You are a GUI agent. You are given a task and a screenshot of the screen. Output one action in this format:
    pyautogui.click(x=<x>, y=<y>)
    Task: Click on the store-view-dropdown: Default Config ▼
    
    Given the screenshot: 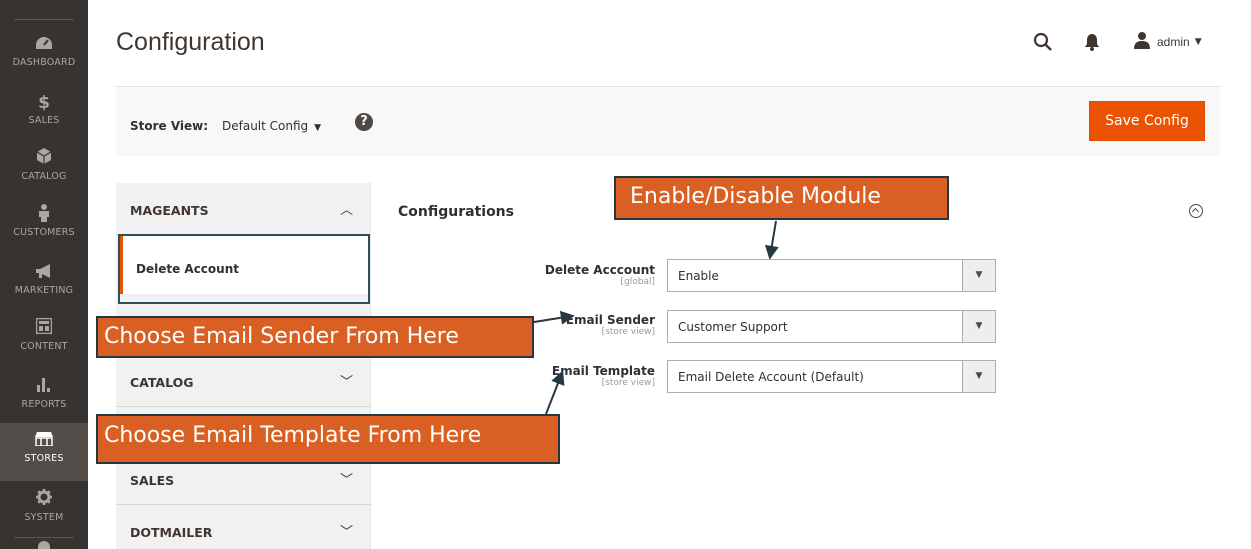 What is the action you would take?
    pyautogui.click(x=271, y=126)
    